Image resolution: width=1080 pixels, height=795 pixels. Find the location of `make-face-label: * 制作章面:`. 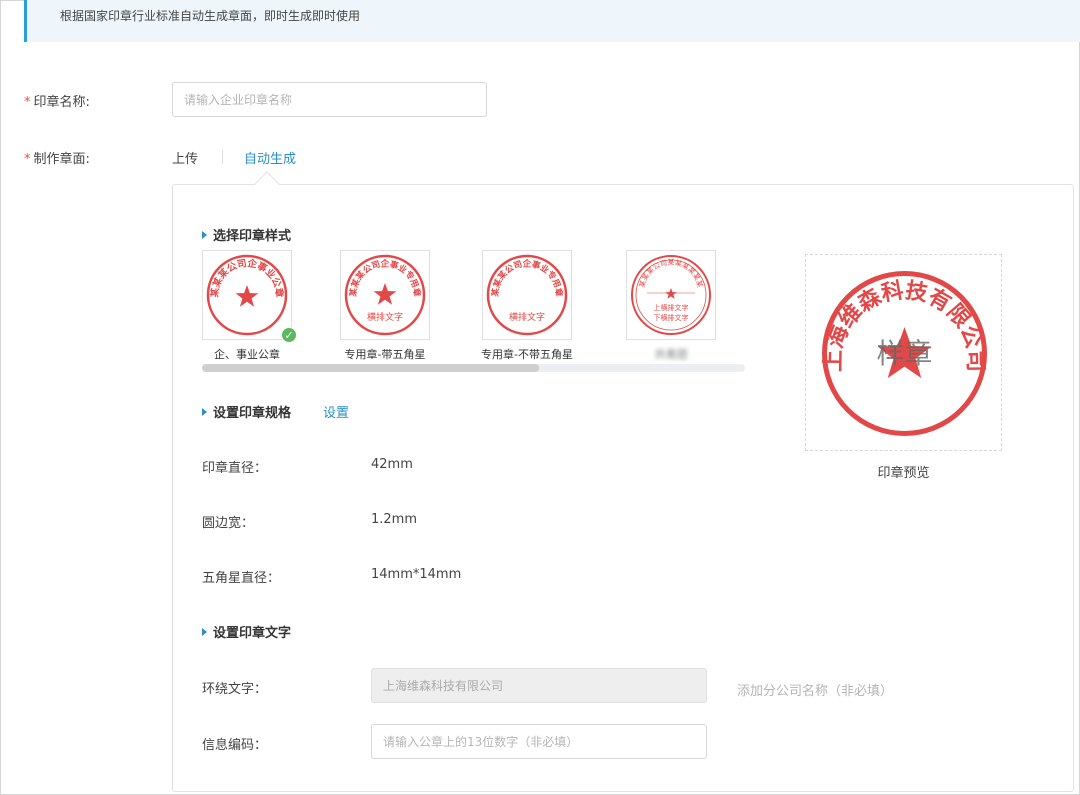

make-face-label: * 制作章面: is located at coordinates (57, 157).